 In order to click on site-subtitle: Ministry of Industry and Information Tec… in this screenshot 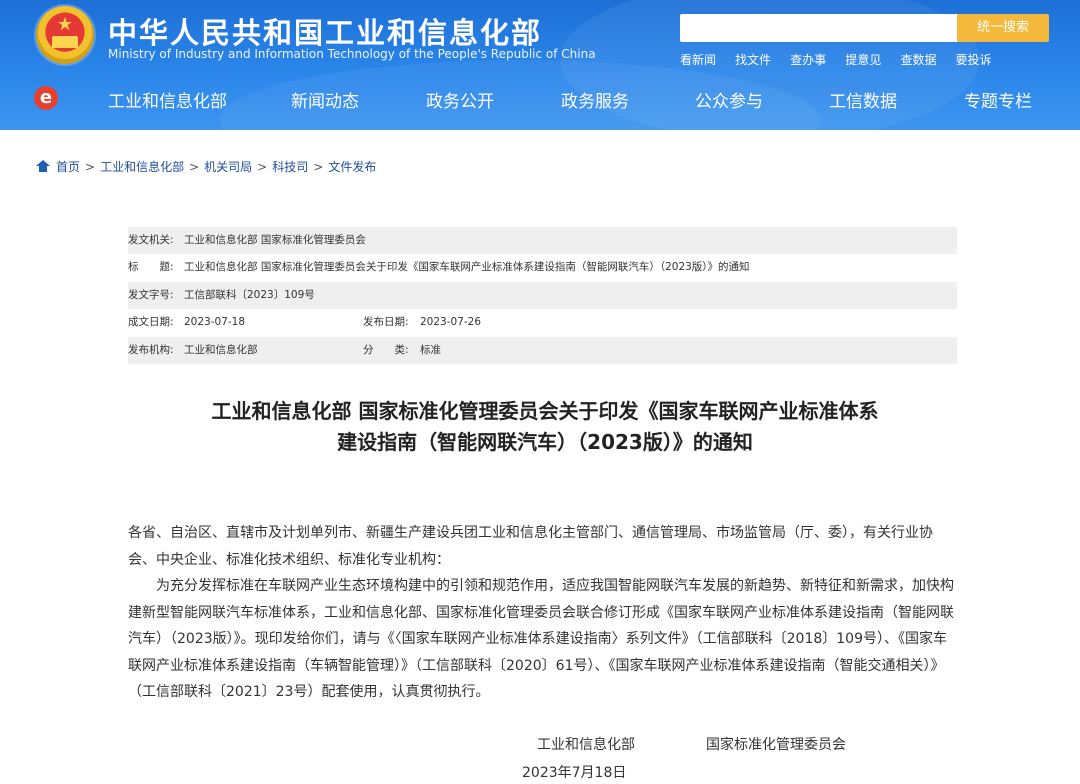, I will do `click(352, 54)`.